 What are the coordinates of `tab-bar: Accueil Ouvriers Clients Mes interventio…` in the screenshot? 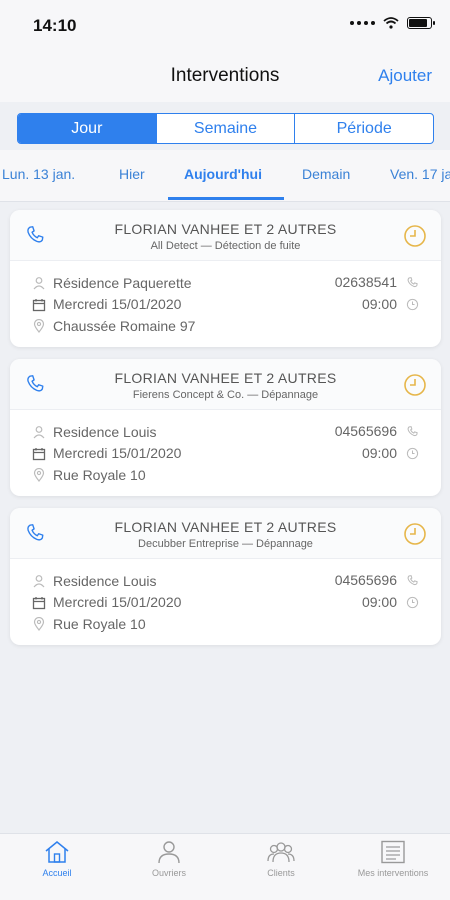 It's located at (225, 866).